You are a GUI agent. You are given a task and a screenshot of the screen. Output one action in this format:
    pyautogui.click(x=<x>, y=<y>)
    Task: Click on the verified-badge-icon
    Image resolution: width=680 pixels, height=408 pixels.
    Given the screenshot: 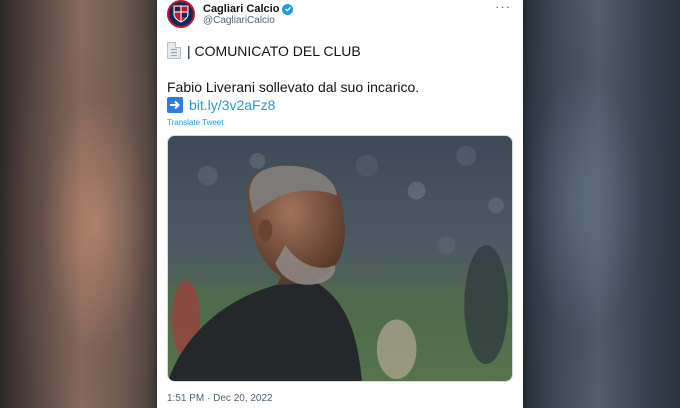 What is the action you would take?
    pyautogui.click(x=288, y=9)
    